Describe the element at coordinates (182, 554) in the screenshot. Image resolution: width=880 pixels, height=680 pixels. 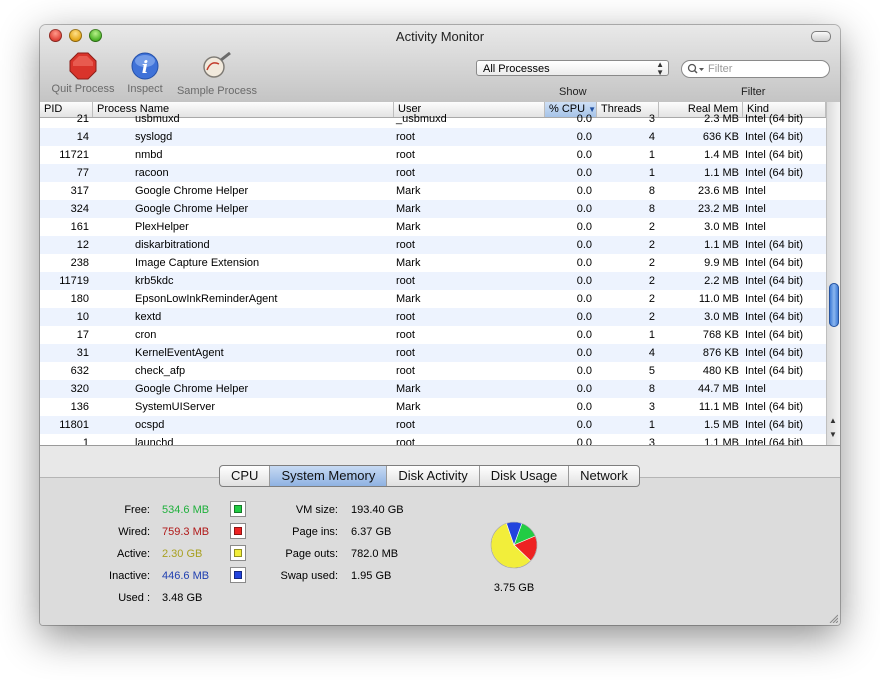
I see `active-value: 2.30 GB` at that location.